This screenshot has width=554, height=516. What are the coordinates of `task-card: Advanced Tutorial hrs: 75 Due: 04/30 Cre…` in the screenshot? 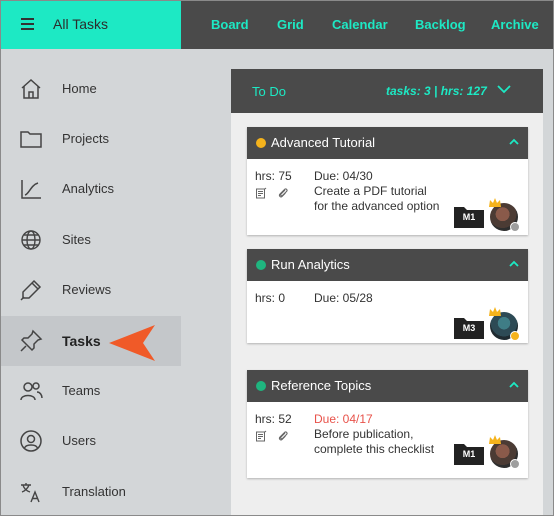 It's located at (387, 181).